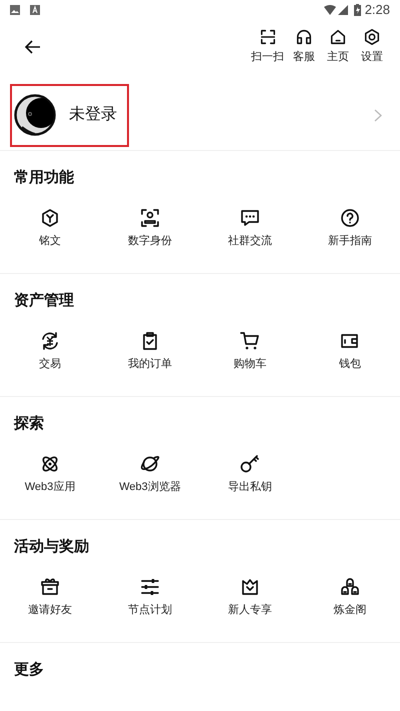 This screenshot has height=711, width=400. Describe the element at coordinates (44, 301) in the screenshot. I see `section-heading: 资产管理` at that location.